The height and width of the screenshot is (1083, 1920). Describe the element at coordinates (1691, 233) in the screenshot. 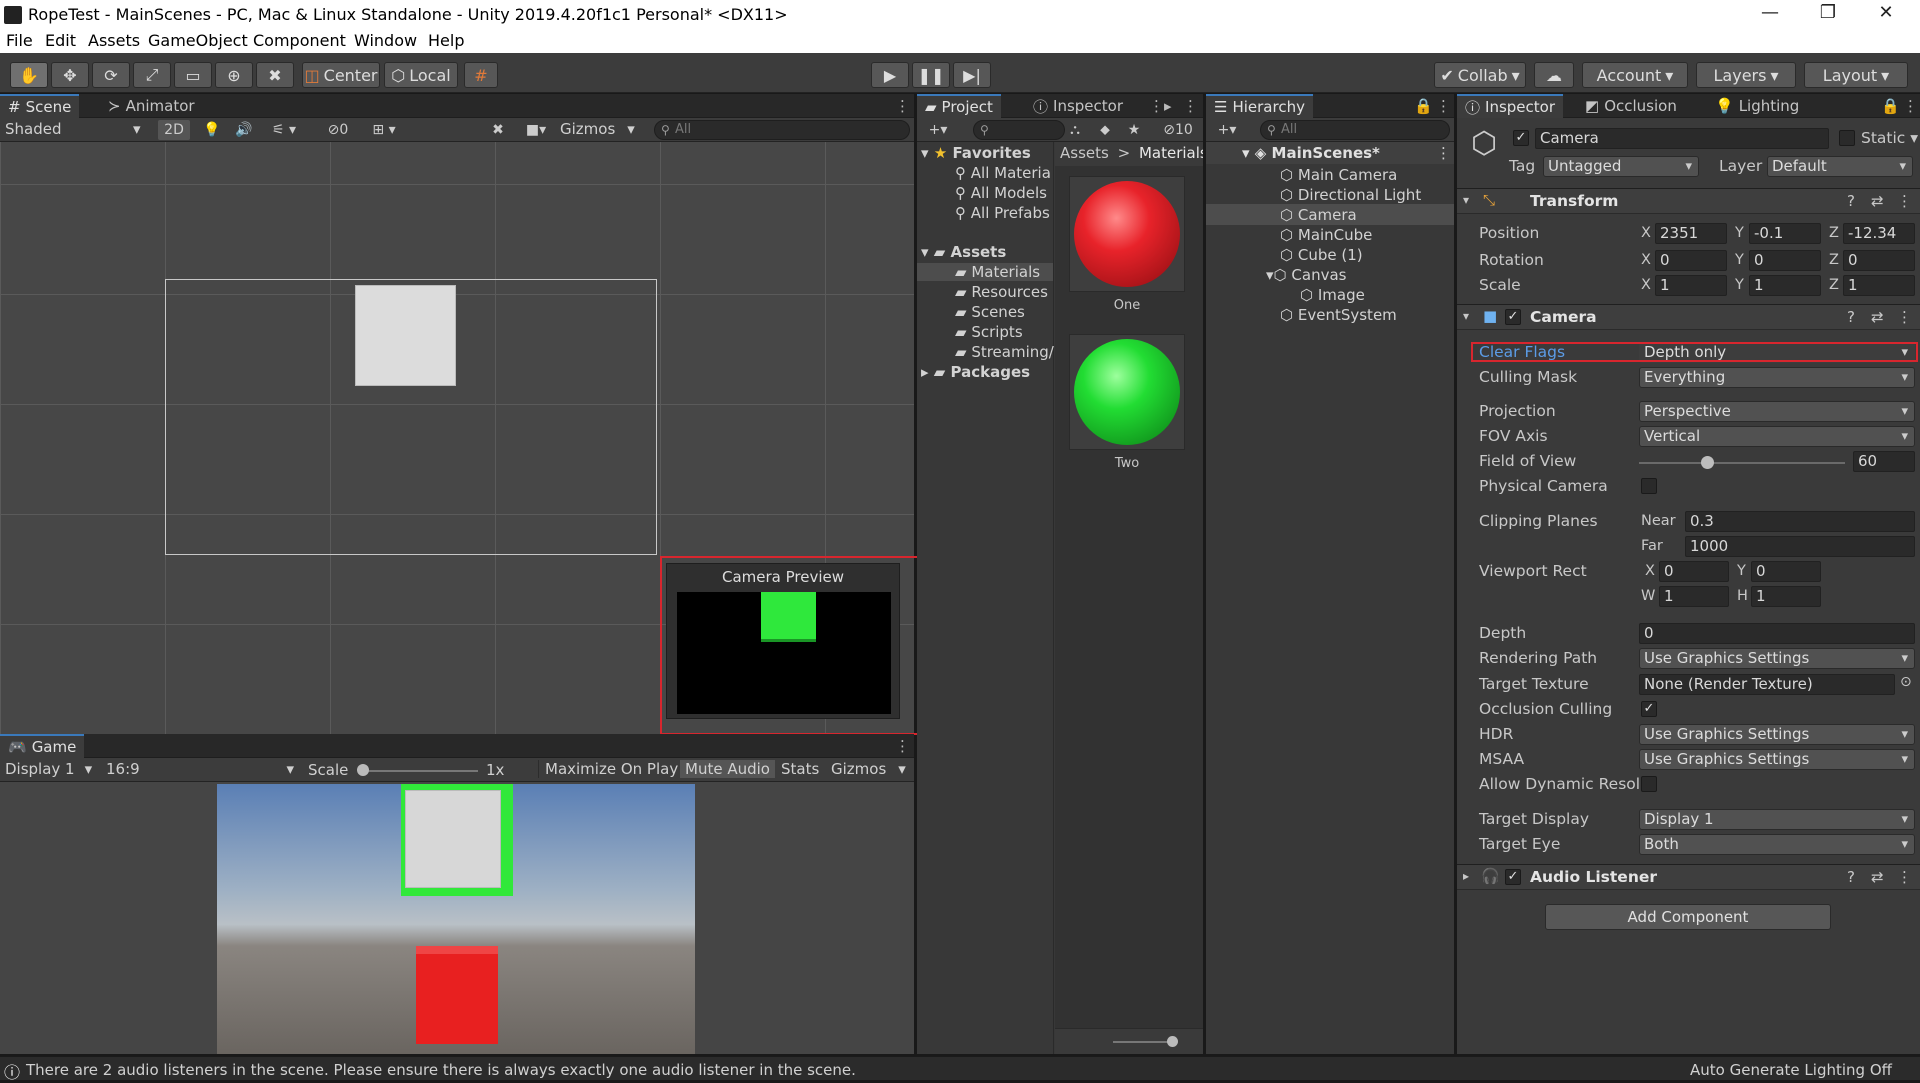

I see `position-x-input: 2351` at that location.